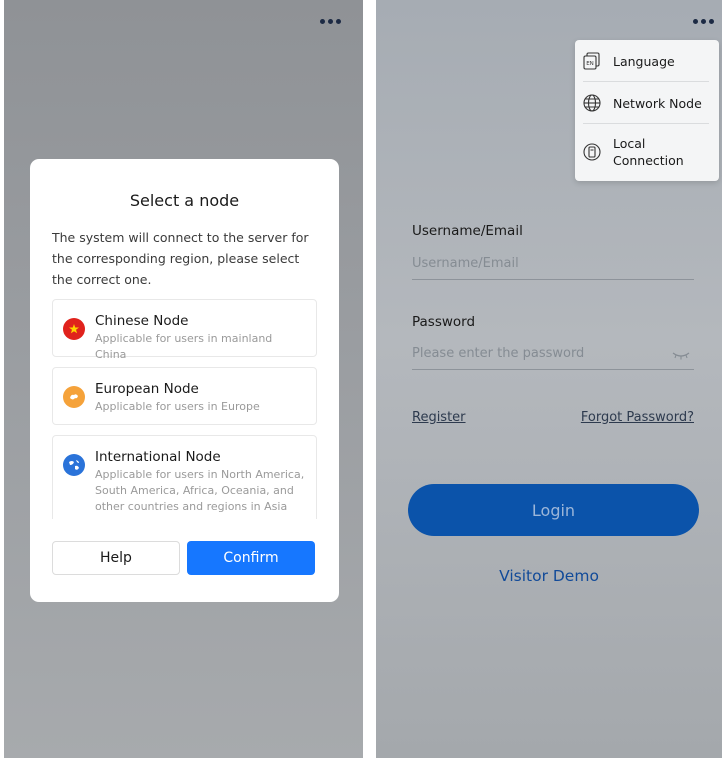 The image size is (722, 758). Describe the element at coordinates (147, 389) in the screenshot. I see `node-name: European Node` at that location.